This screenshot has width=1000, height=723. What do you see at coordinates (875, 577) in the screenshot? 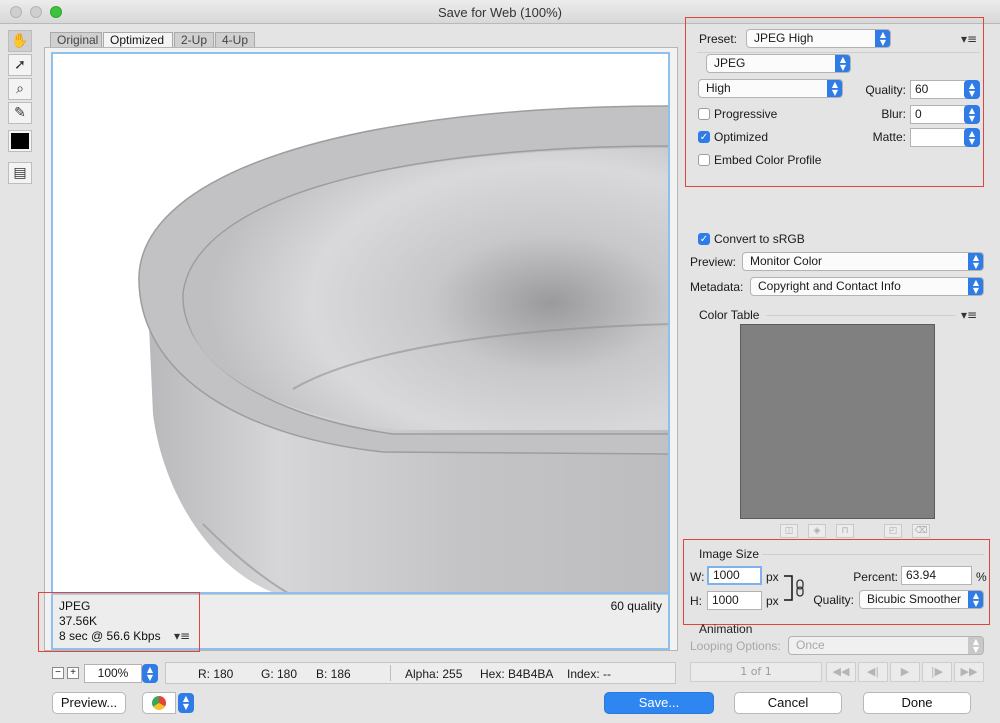
I see `percent-label: Percent:` at bounding box center [875, 577].